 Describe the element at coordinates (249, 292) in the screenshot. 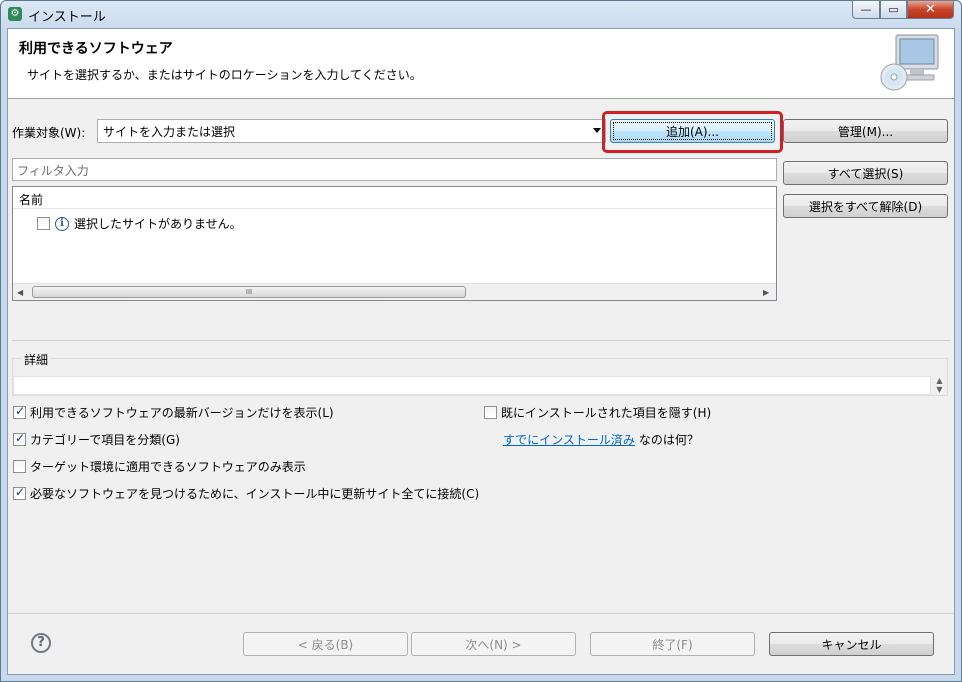

I see `scroll-thumb: III` at that location.